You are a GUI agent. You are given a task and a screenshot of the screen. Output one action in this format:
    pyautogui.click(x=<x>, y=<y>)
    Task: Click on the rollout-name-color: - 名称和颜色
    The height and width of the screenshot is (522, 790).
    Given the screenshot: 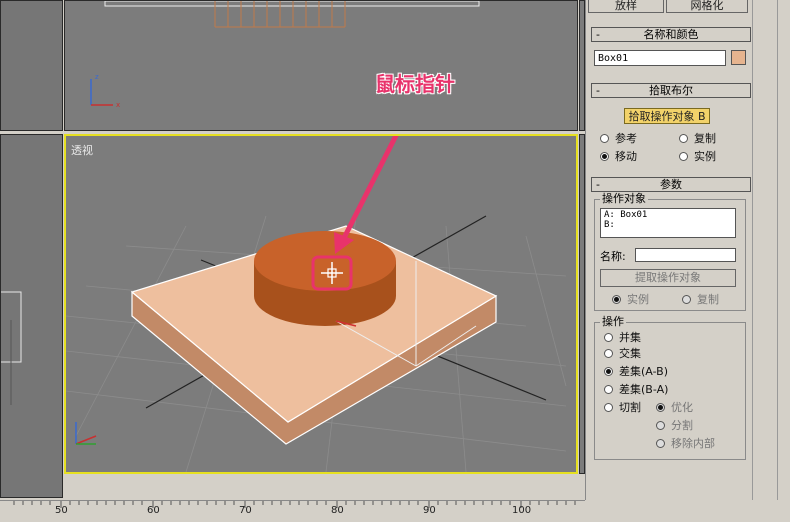 What is the action you would take?
    pyautogui.click(x=671, y=34)
    